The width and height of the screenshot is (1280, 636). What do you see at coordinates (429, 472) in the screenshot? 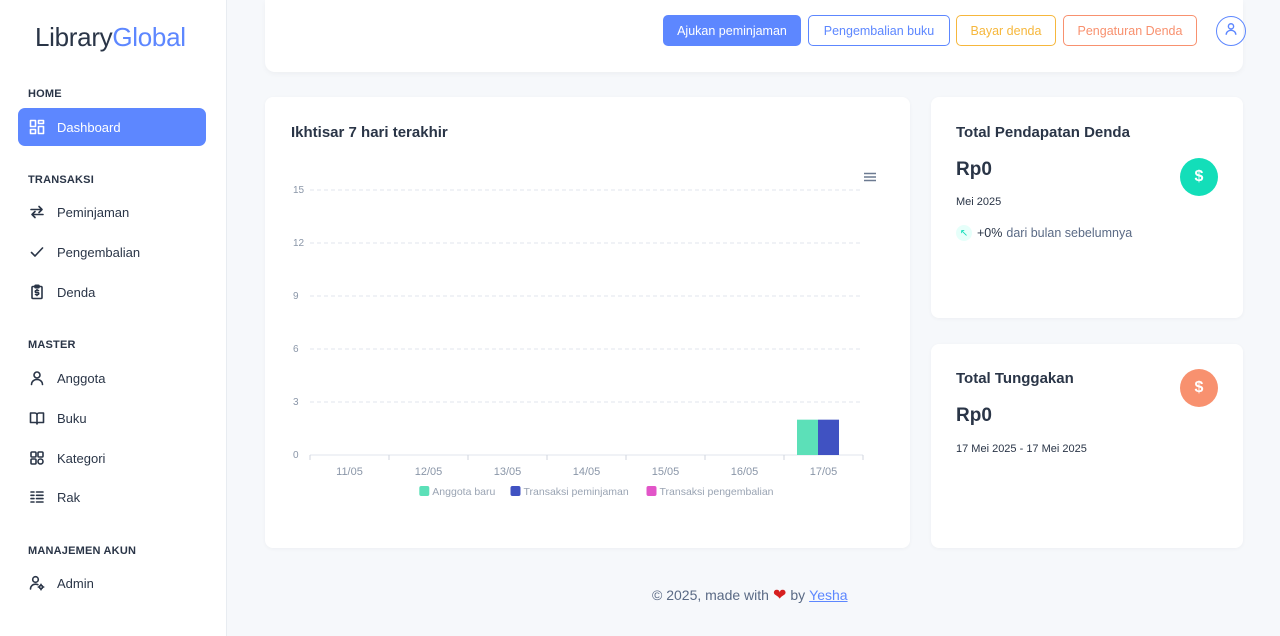
I see `x-tick-label: 12/05` at bounding box center [429, 472].